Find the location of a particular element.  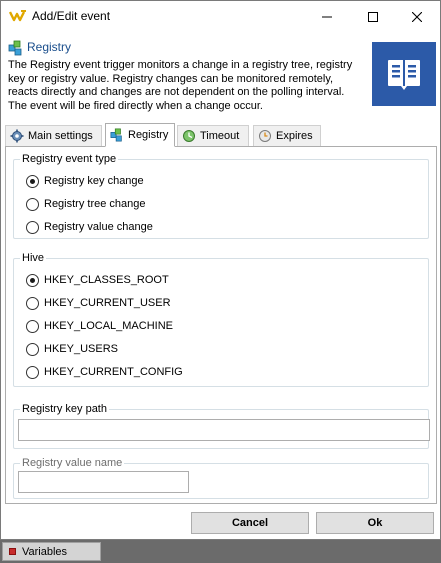

group-legend: Registry event type is located at coordinates (69, 159).